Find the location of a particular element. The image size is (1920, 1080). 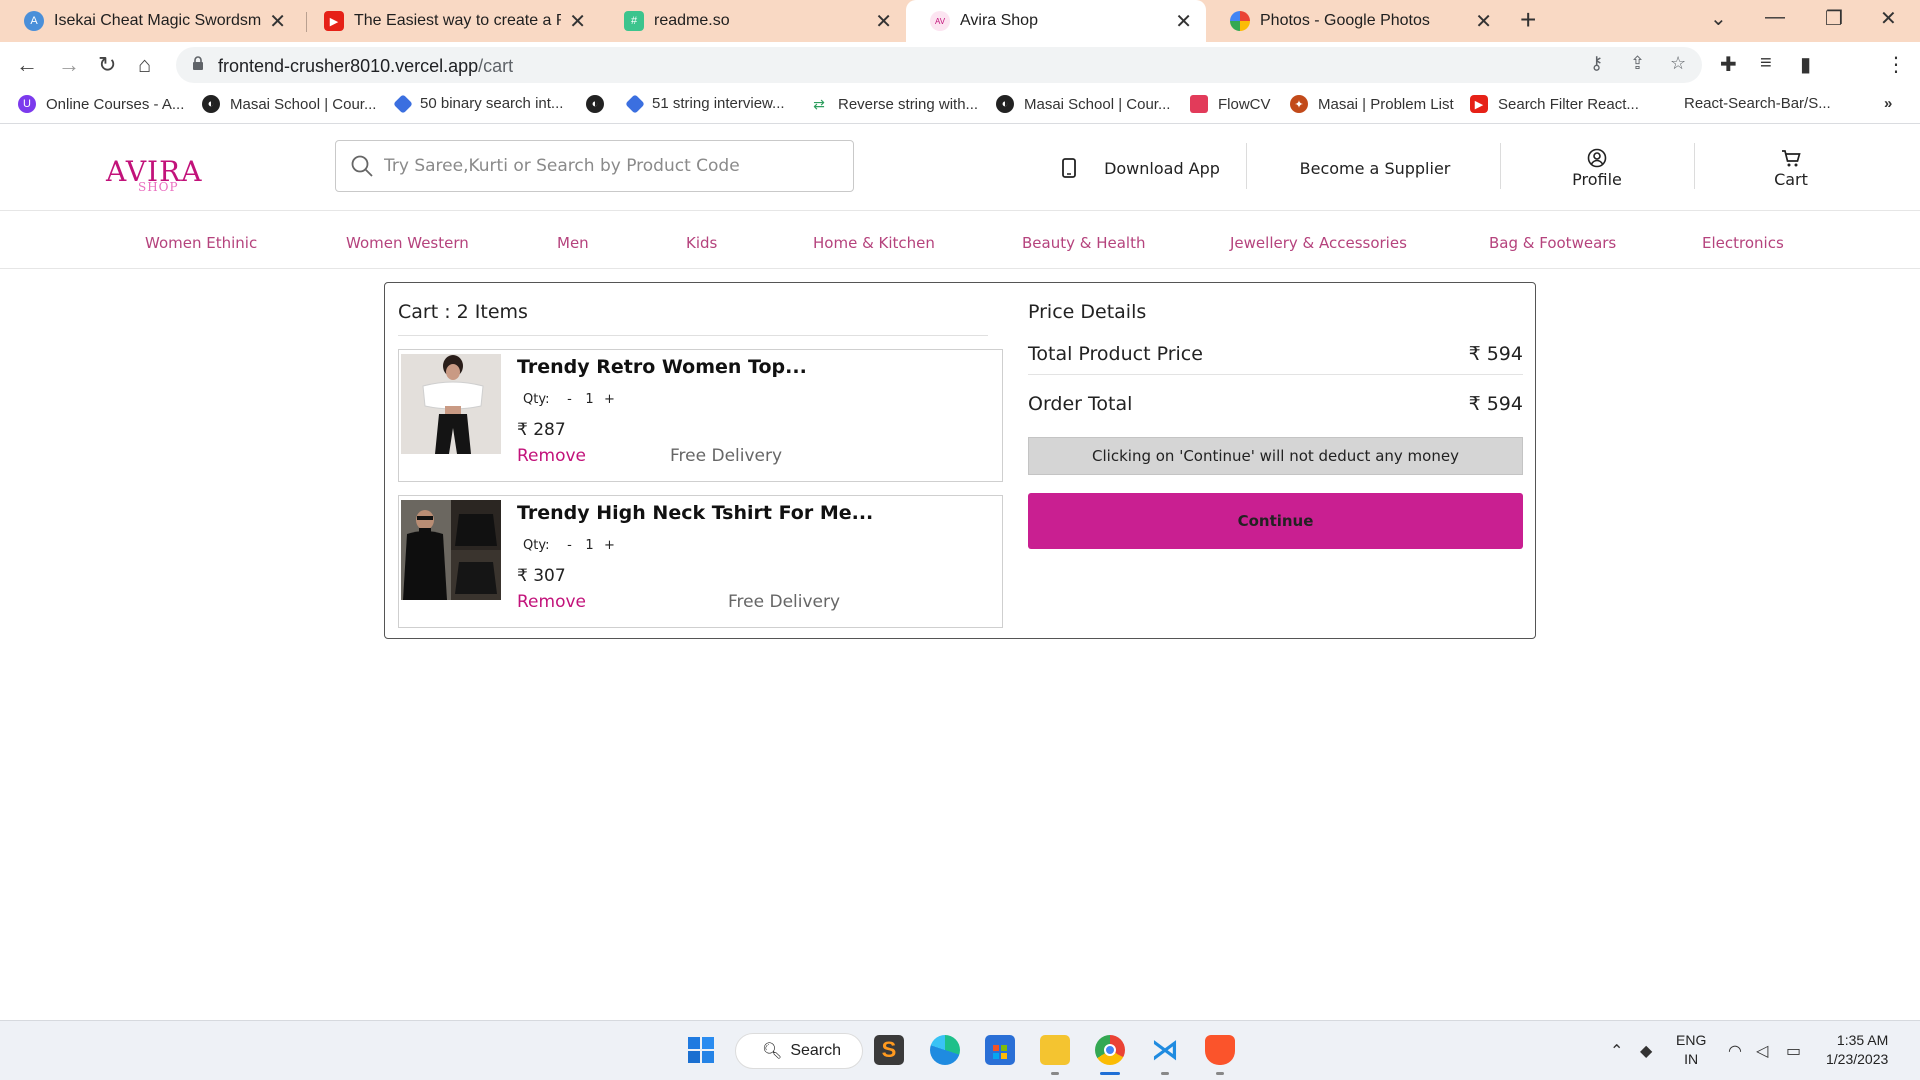

tab-search-chevron-icon: ⌄ is located at coordinates (1718, 18).